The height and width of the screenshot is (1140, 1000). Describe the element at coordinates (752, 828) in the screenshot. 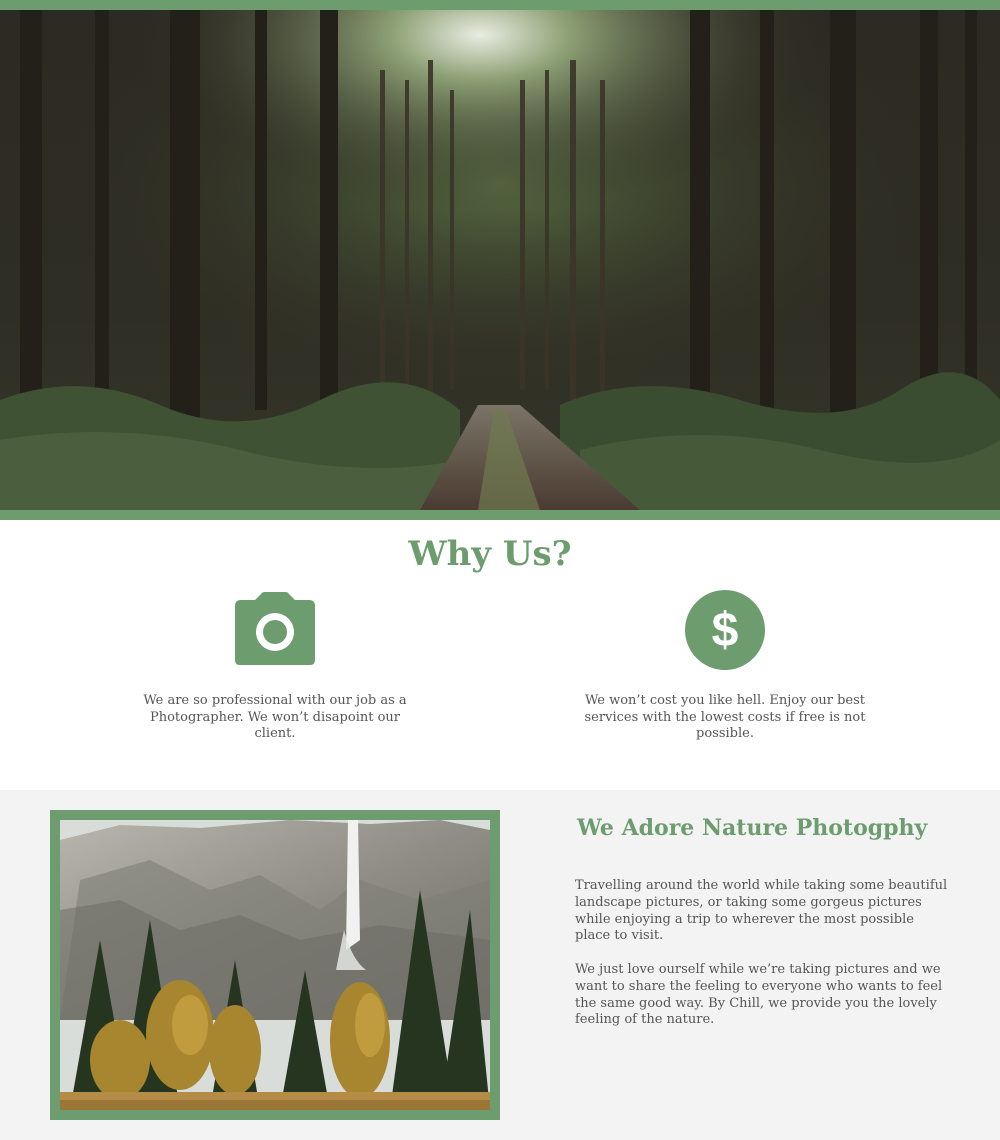

I see `about-title: We Adore Nature Photogphy` at that location.